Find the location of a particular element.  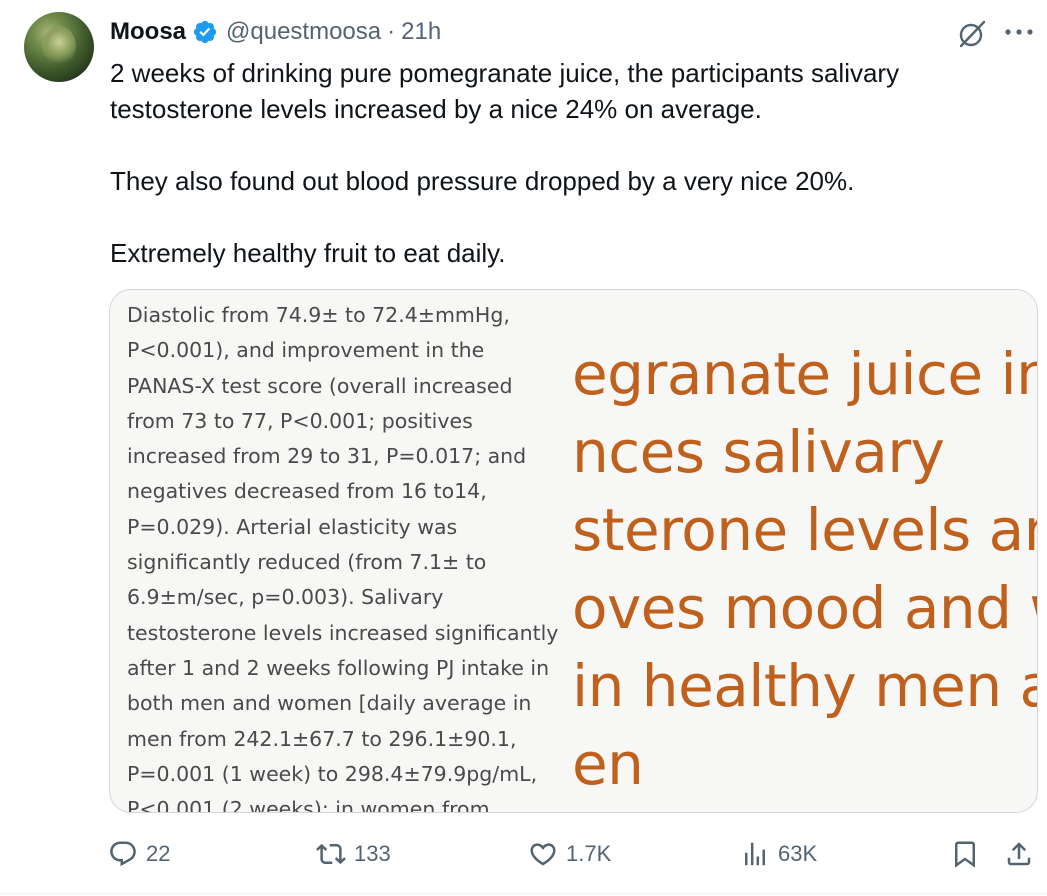

paper-excerpt-line: men from 242.1±67.7 to 296.1±90.1, is located at coordinates (322, 738).